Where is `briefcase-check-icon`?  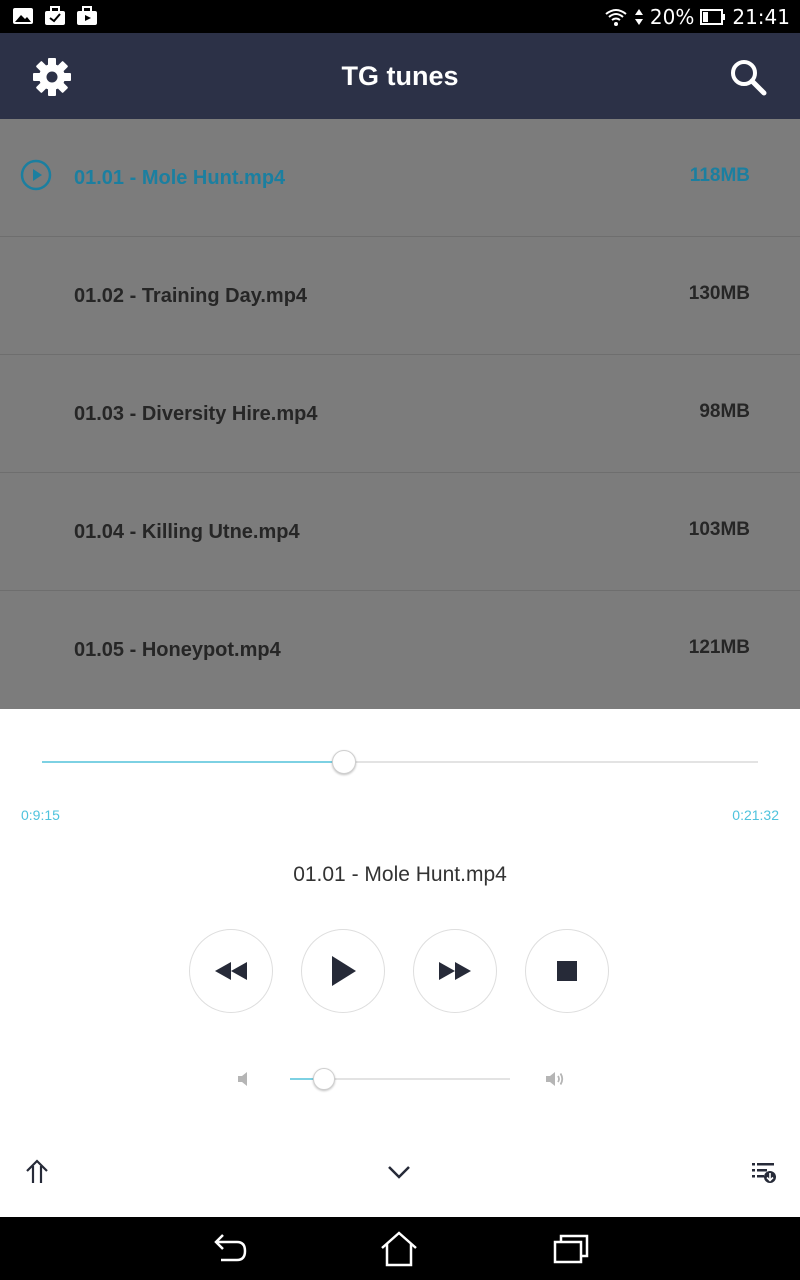 briefcase-check-icon is located at coordinates (55, 15).